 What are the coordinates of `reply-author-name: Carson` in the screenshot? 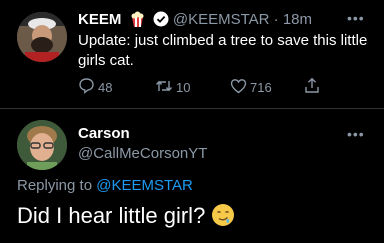 It's located at (104, 134).